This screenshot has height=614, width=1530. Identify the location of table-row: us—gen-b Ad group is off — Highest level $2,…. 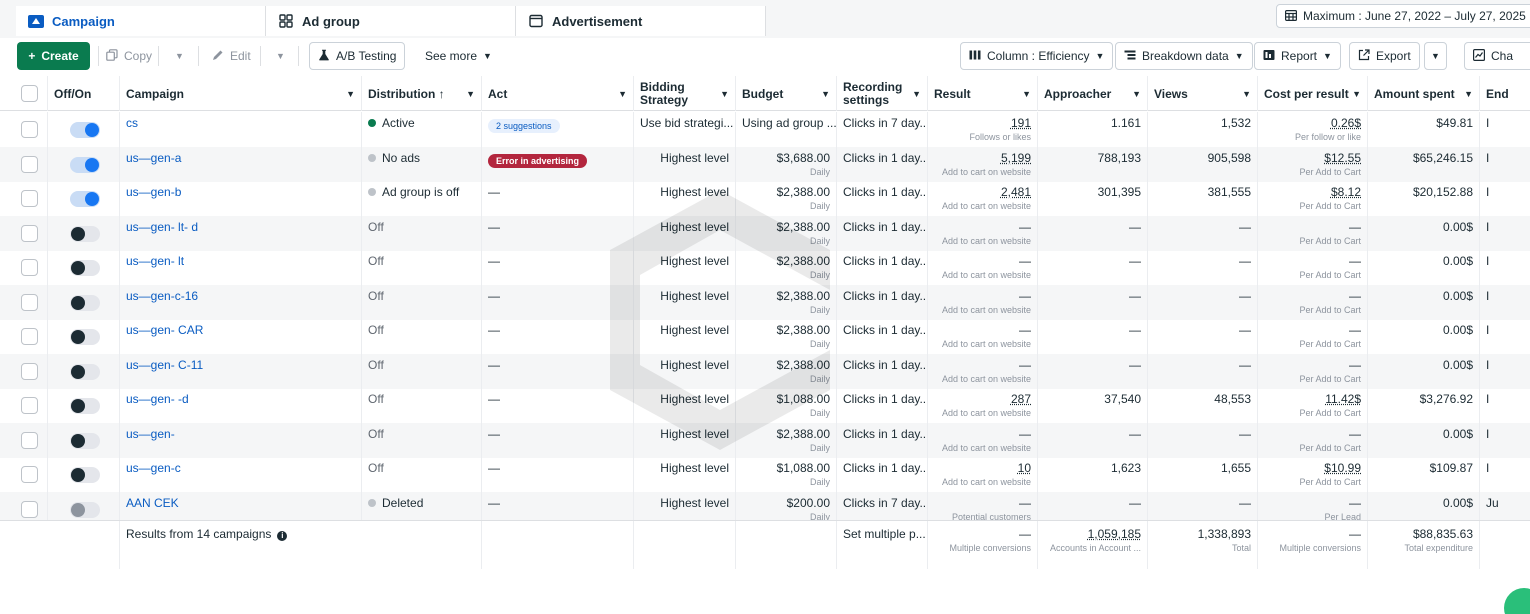
(765, 198).